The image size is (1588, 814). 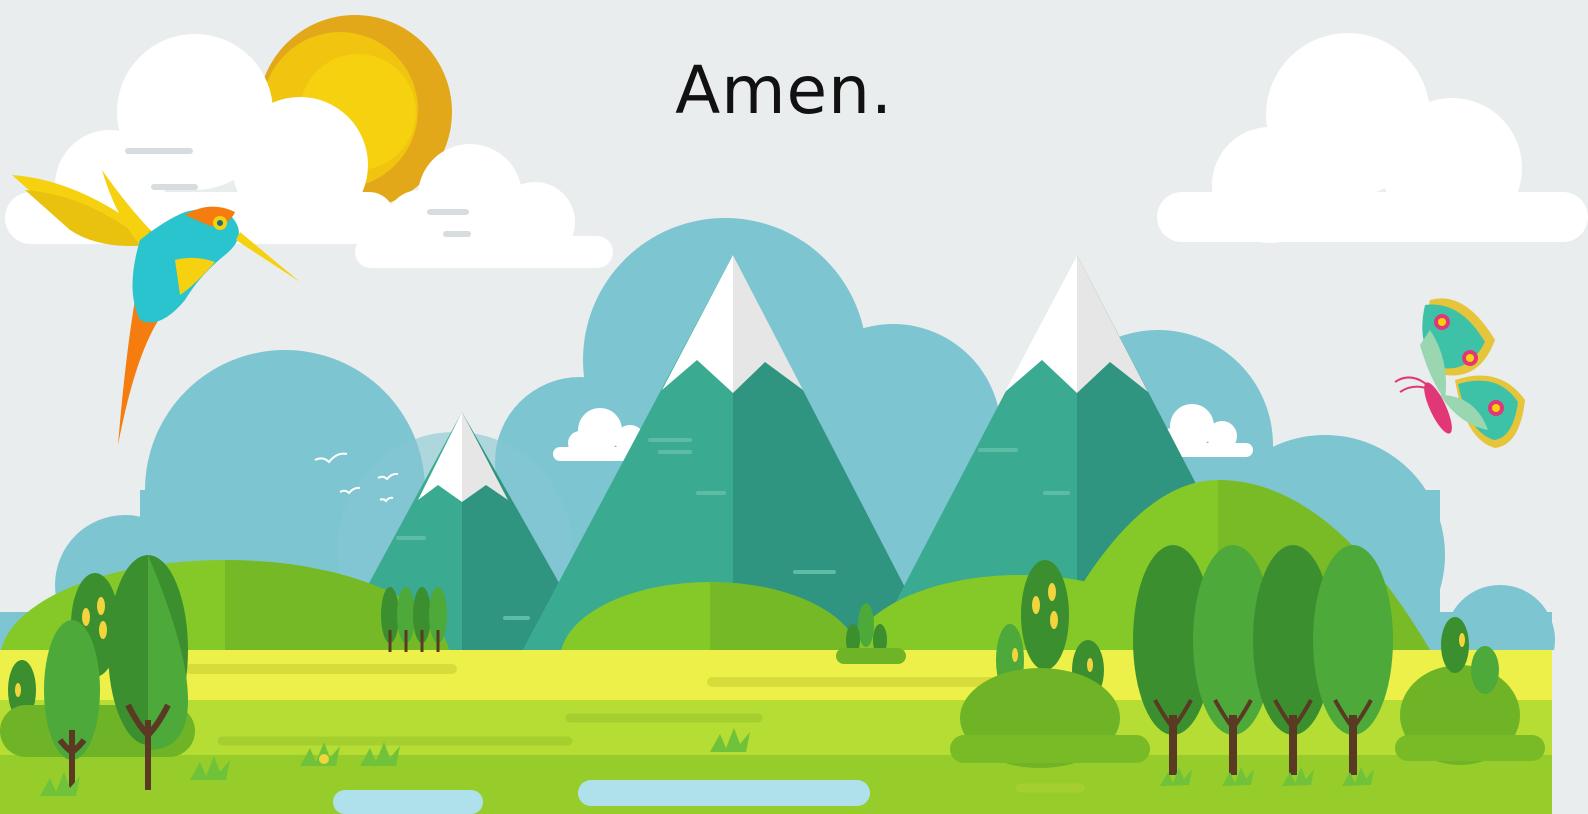 What do you see at coordinates (324, 759) in the screenshot?
I see `flower` at bounding box center [324, 759].